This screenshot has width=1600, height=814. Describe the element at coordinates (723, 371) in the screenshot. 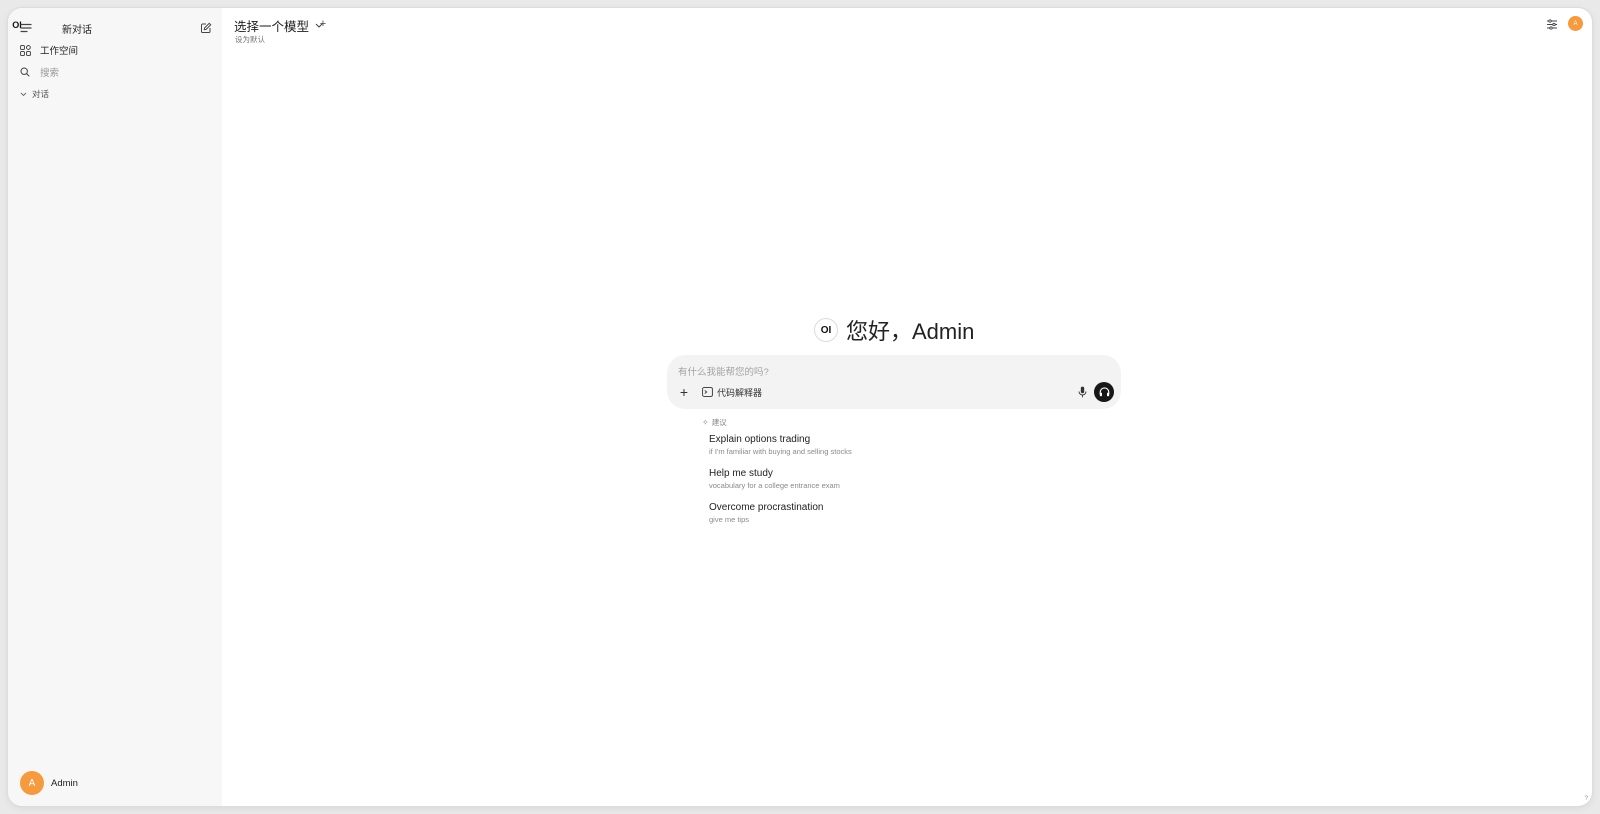

I see `message-input: 有什么我能帮您的吗?` at that location.